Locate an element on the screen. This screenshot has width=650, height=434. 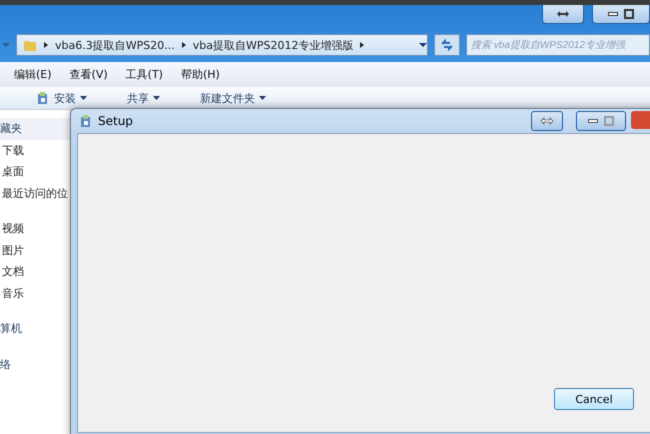
nav-item: 下载 is located at coordinates (35, 150).